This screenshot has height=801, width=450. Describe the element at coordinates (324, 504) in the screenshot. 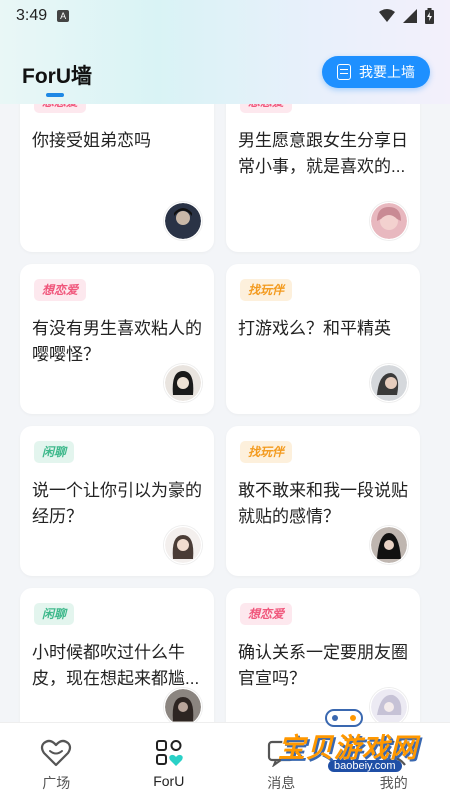

I see `post-text: 敢不敢来和我一段说贴就贴的感情？` at that location.